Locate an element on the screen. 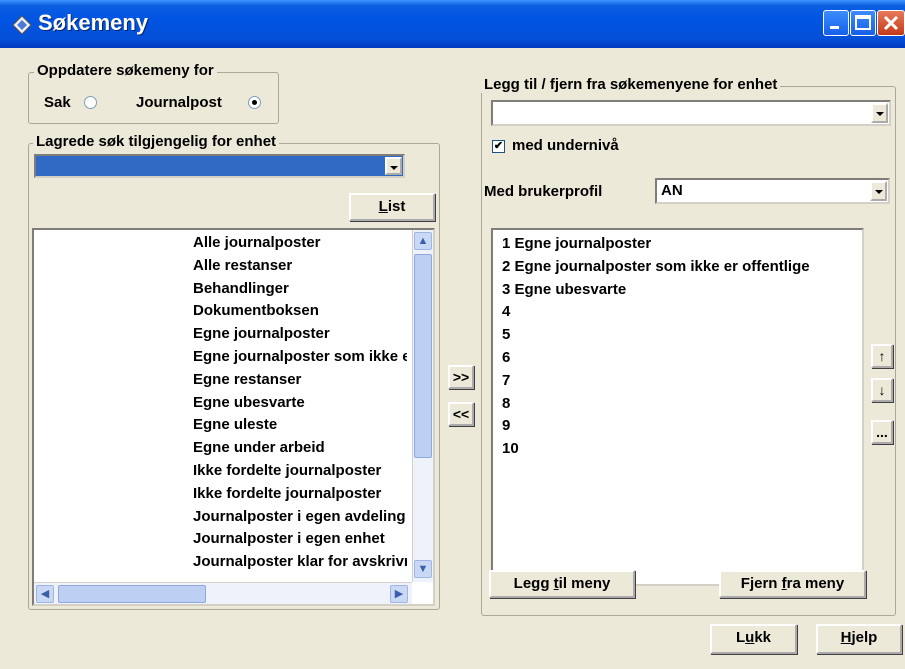  close-icon is located at coordinates (891, 23).